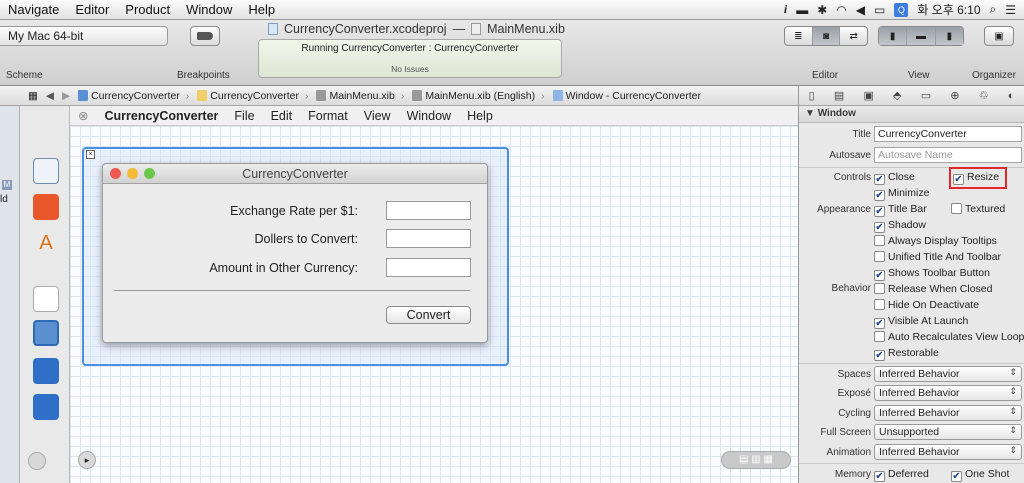 This screenshot has height=483, width=1024. What do you see at coordinates (893, 36) in the screenshot?
I see `navigator-toggle-icon: ▮` at bounding box center [893, 36].